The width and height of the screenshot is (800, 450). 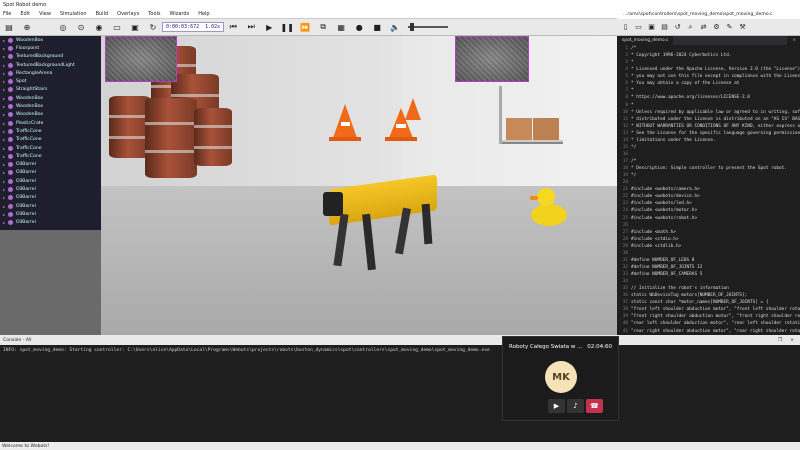 What do you see at coordinates (428, 27) in the screenshot?
I see `volume-slider` at bounding box center [428, 27].